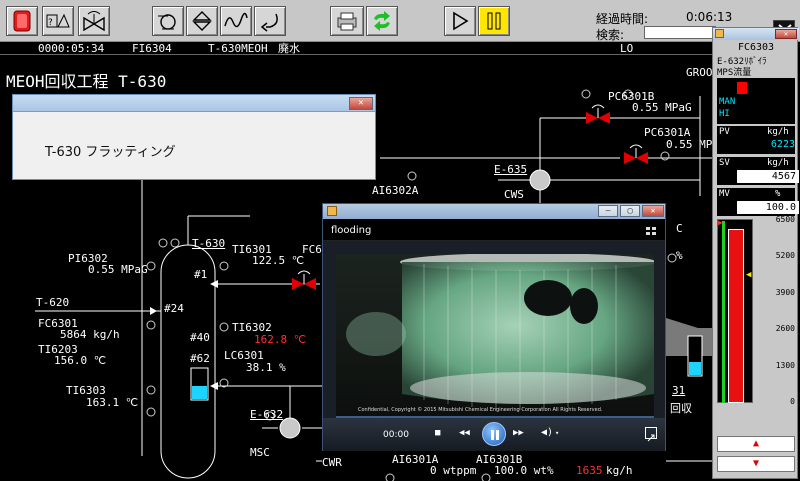 Image resolution: width=800 pixels, height=481 pixels. What do you see at coordinates (518, 433) in the screenshot?
I see `fast-forward-icon: ▶▶` at bounding box center [518, 433].